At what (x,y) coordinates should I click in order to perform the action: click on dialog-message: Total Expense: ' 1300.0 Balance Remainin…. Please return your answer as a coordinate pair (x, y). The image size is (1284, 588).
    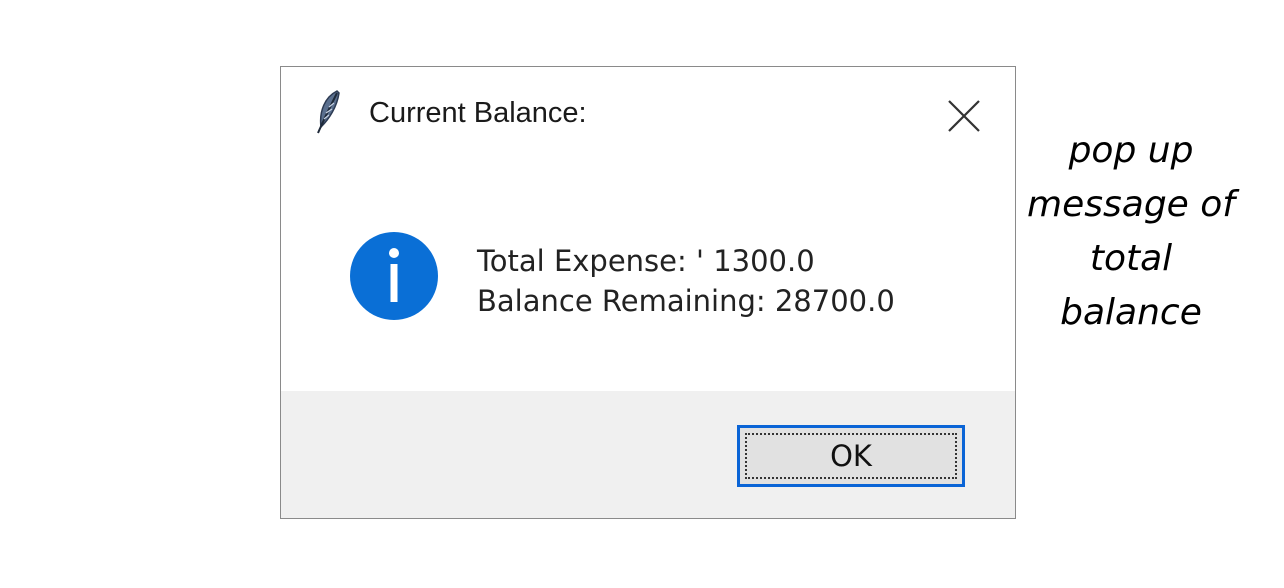
    Looking at the image, I should click on (686, 281).